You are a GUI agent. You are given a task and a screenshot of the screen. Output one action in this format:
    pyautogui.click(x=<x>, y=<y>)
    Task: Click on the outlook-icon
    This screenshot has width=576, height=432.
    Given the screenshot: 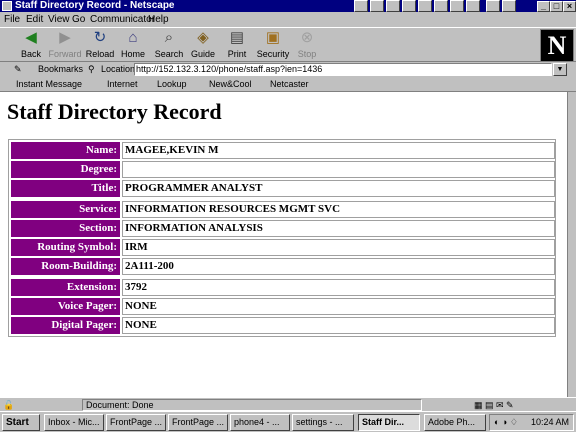 What is the action you would take?
    pyautogui.click(x=441, y=6)
    